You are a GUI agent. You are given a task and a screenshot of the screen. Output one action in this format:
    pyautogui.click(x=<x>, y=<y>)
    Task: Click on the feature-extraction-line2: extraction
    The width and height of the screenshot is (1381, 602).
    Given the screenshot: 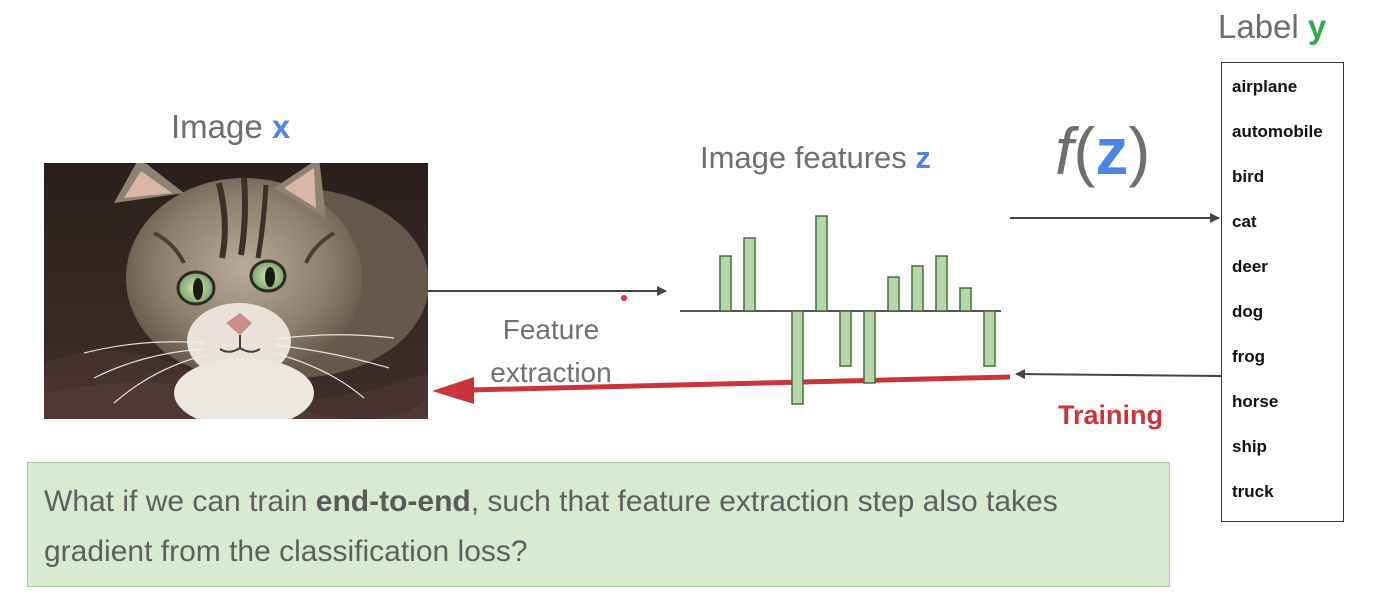 What is the action you would take?
    pyautogui.click(x=551, y=372)
    